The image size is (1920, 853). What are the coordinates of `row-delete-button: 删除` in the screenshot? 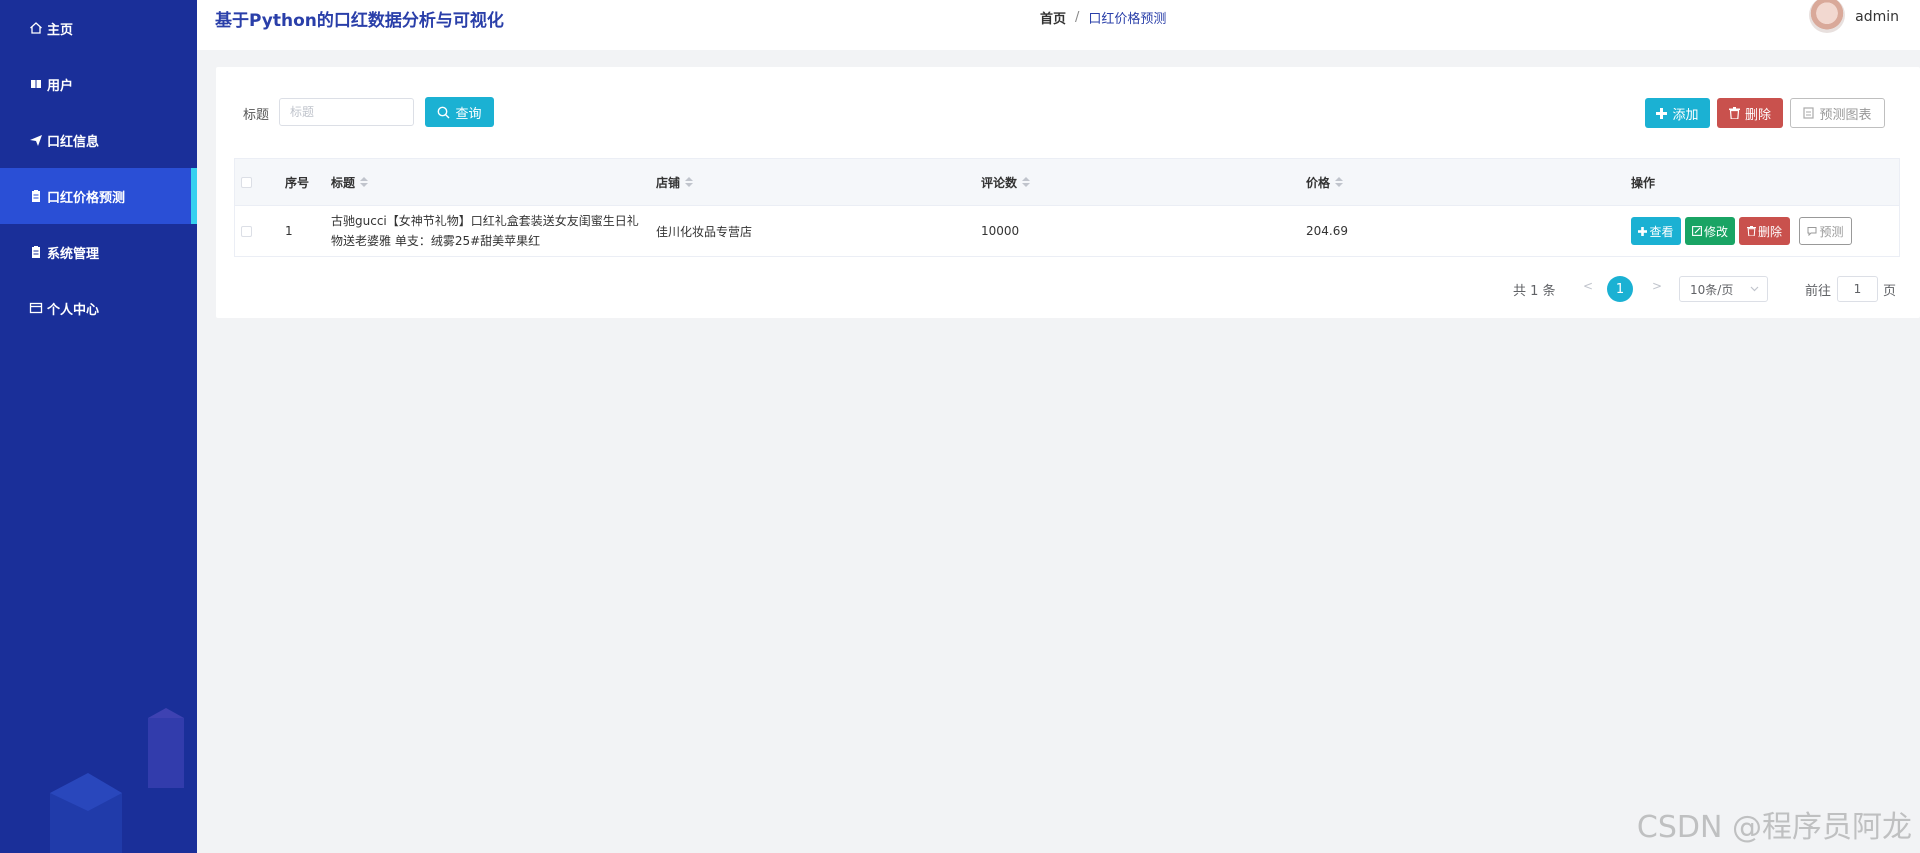 It's located at (1764, 231).